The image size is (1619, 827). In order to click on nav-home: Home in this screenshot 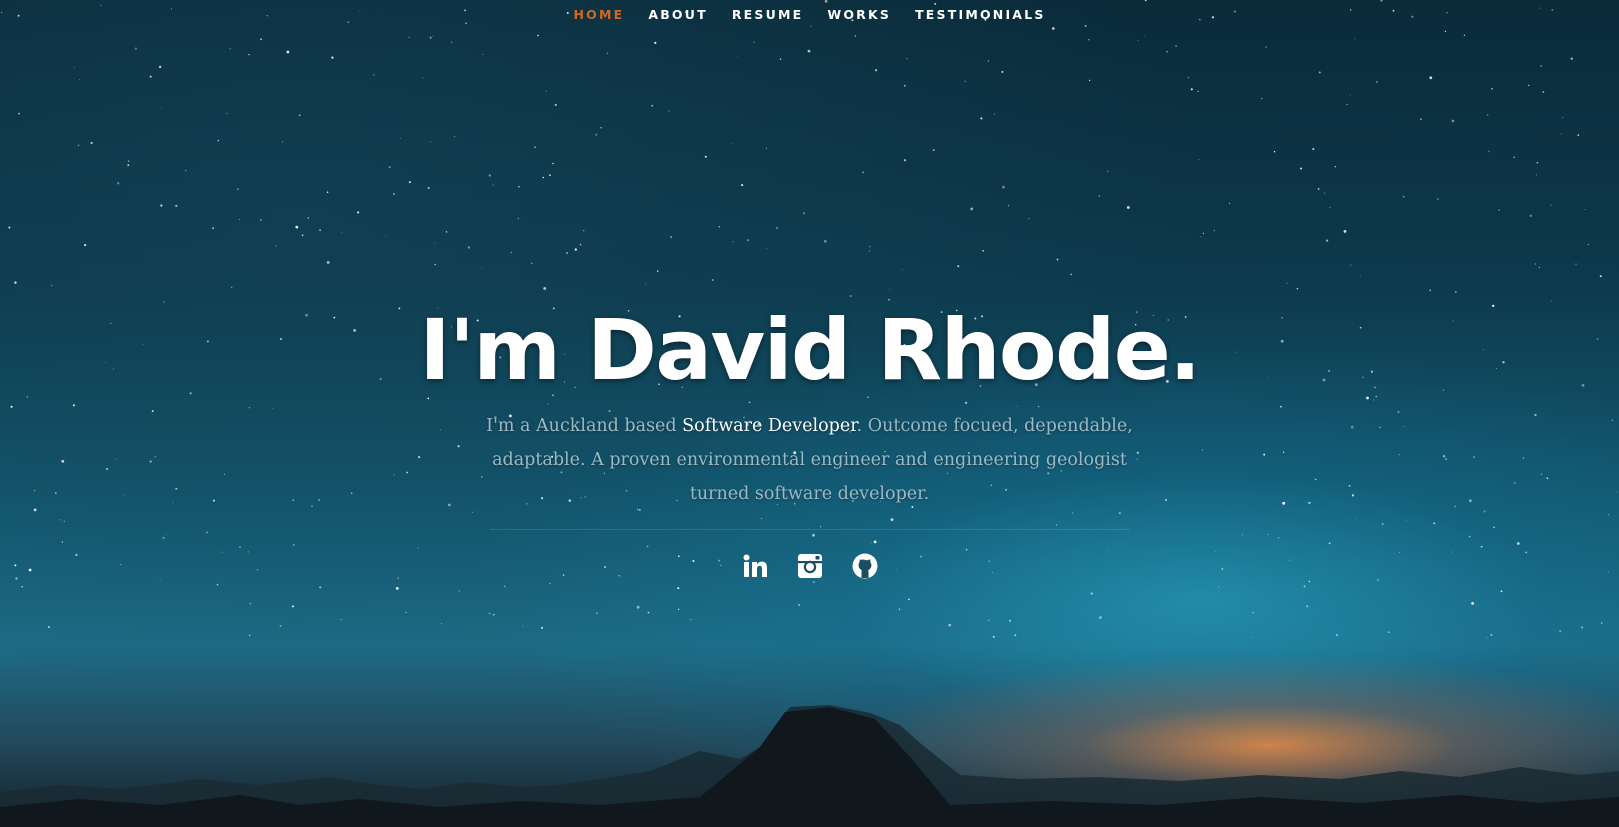, I will do `click(598, 14)`.